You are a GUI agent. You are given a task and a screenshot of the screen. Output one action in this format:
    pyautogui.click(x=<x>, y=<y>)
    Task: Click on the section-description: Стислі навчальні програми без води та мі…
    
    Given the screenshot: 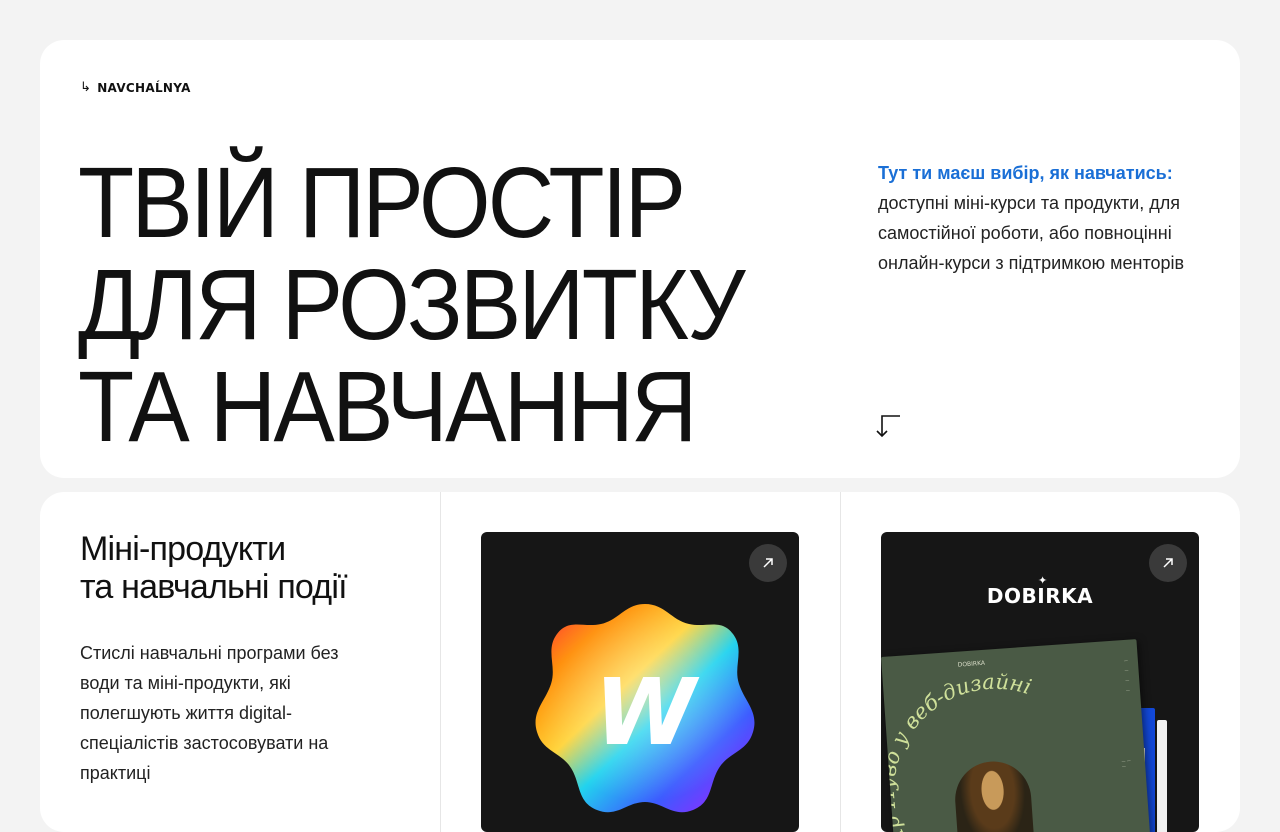 What is the action you would take?
    pyautogui.click(x=209, y=713)
    